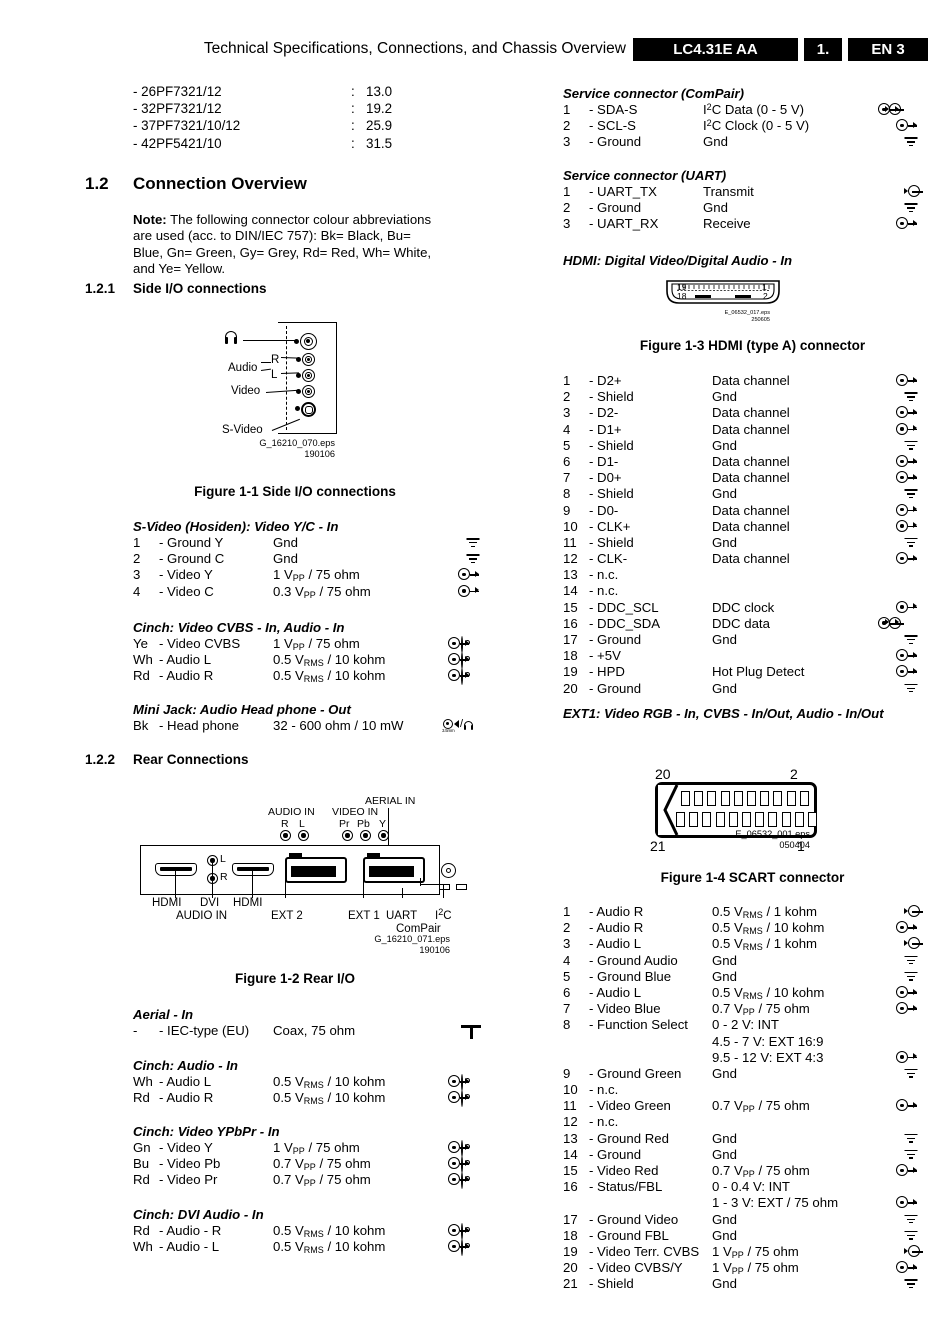  What do you see at coordinates (612, 126) in the screenshot?
I see `pin-name: - SCL-S` at bounding box center [612, 126].